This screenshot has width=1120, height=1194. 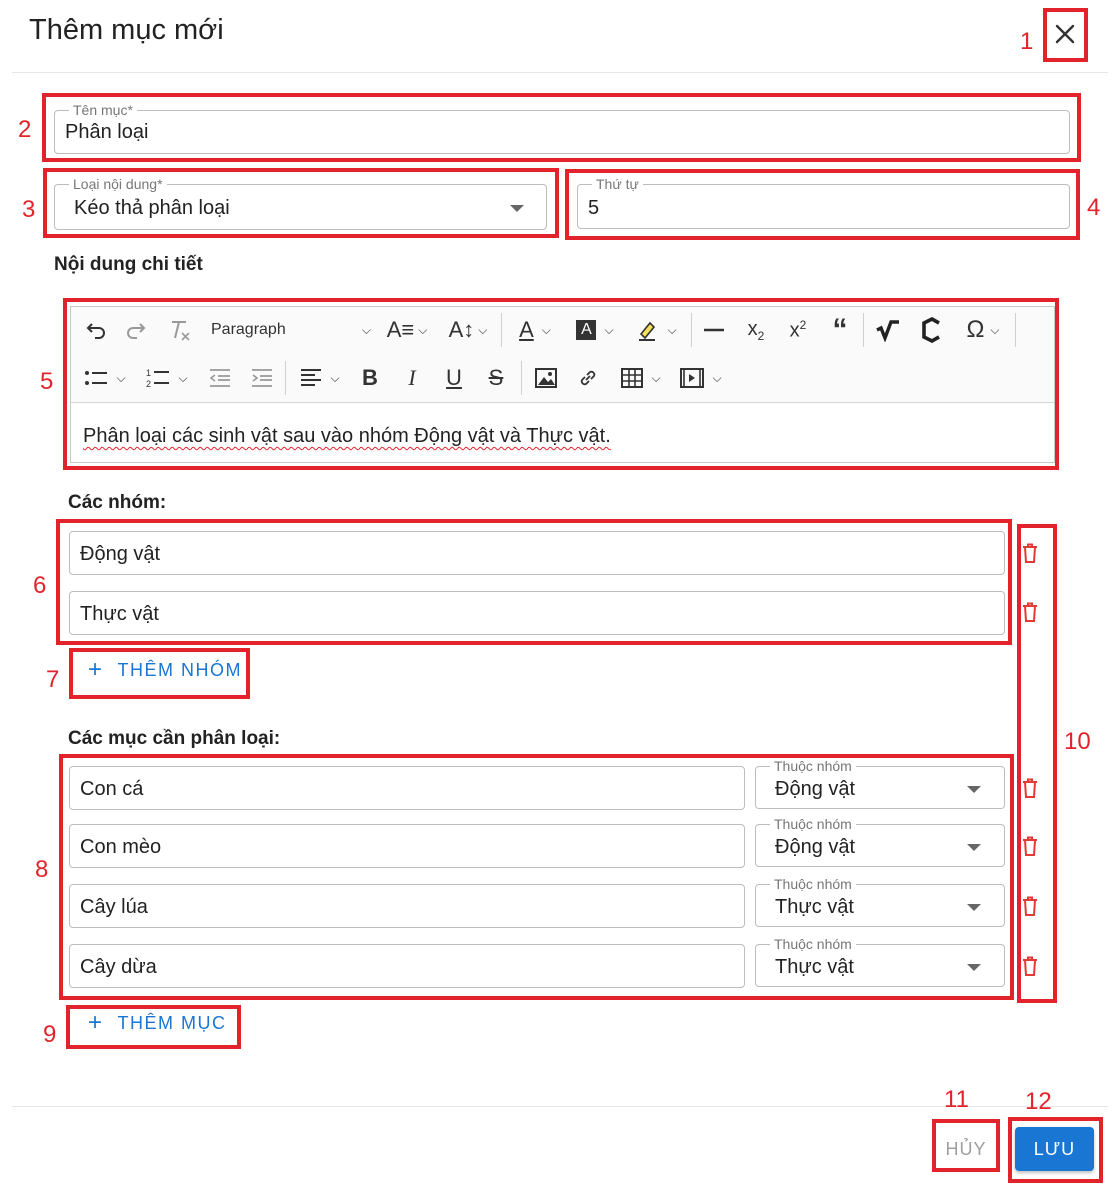 What do you see at coordinates (526, 329) in the screenshot?
I see `font-color-icon: A` at bounding box center [526, 329].